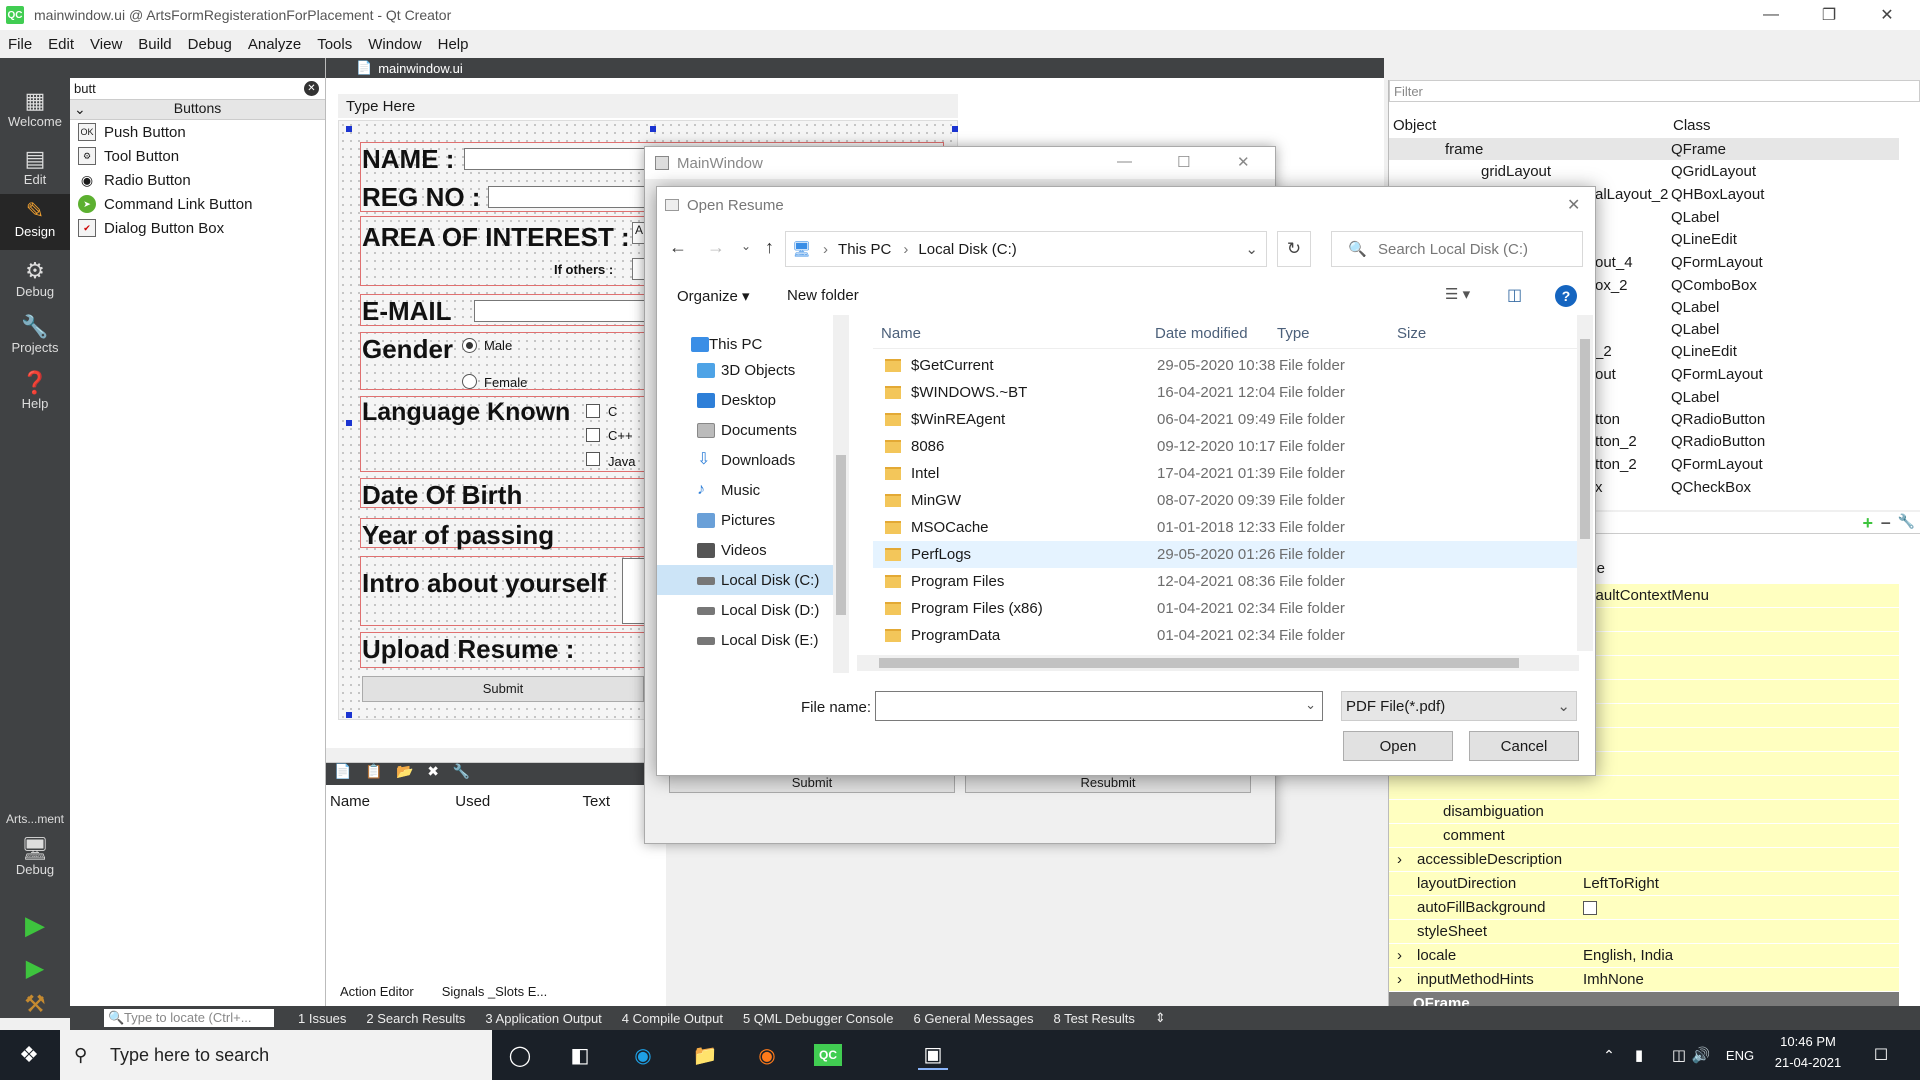 This screenshot has height=1080, width=1920. What do you see at coordinates (503, 689) in the screenshot?
I see `form-submit-button: Submit` at bounding box center [503, 689].